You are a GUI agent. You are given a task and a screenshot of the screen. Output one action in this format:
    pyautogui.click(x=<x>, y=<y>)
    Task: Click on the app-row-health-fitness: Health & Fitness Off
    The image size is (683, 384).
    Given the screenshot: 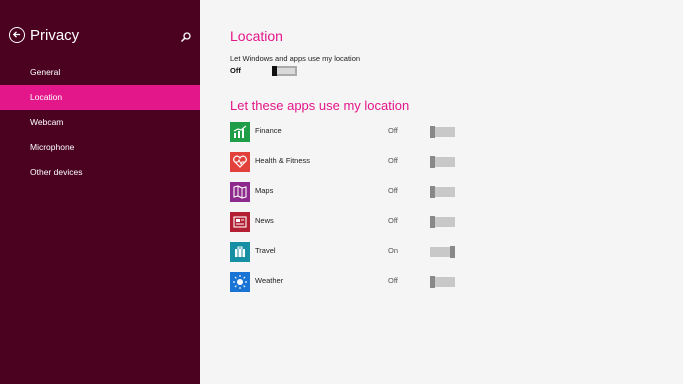 What is the action you would take?
    pyautogui.click(x=450, y=162)
    